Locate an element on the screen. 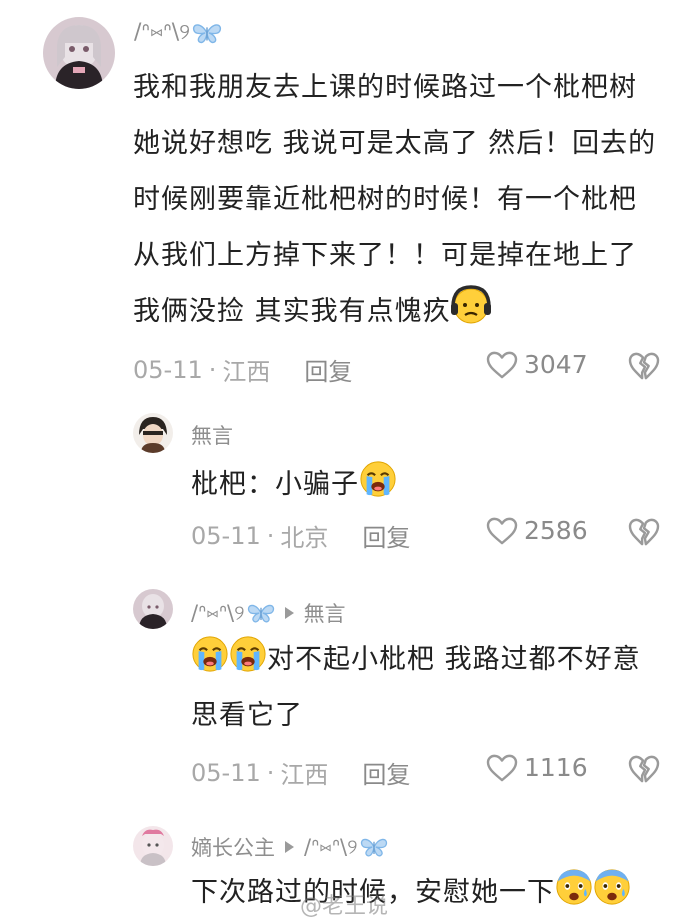 The width and height of the screenshot is (690, 921). comment-text: 枇杷：小骗子 is located at coordinates (294, 485).